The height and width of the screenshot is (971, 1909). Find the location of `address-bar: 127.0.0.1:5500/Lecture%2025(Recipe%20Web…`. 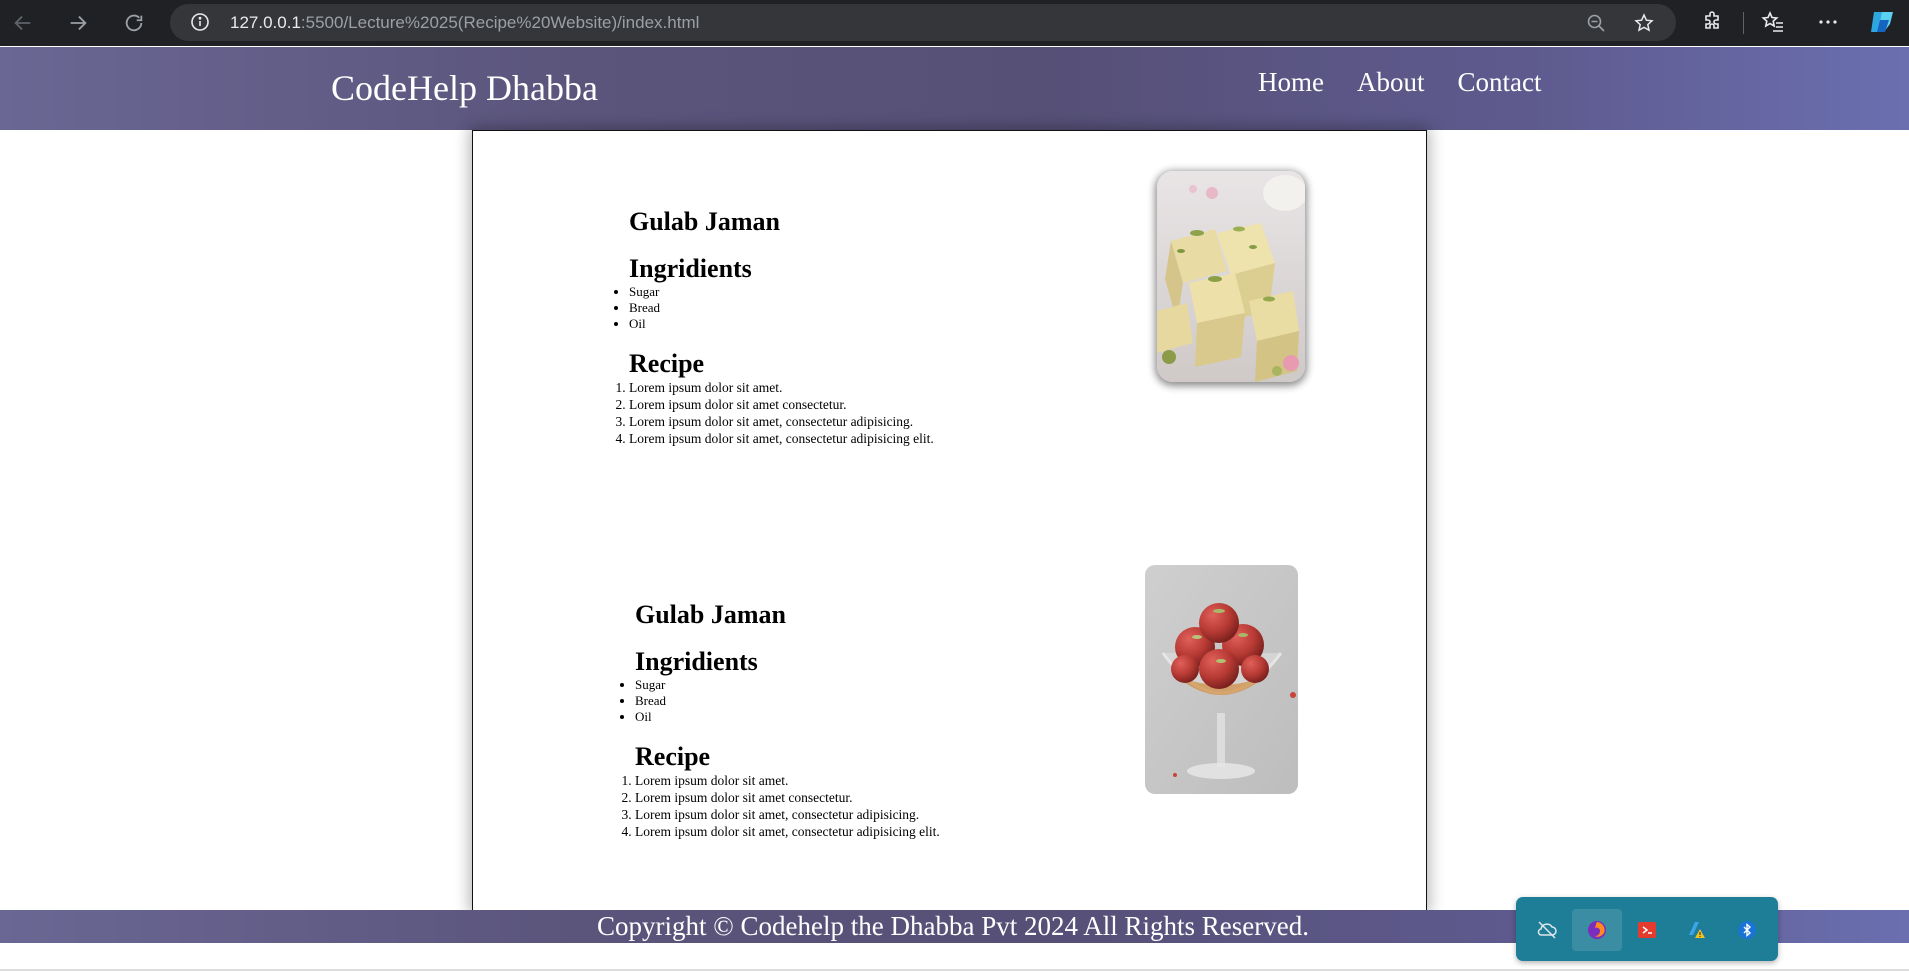

address-bar: 127.0.0.1:5500/Lecture%2025(Recipe%20Web… is located at coordinates (923, 22).